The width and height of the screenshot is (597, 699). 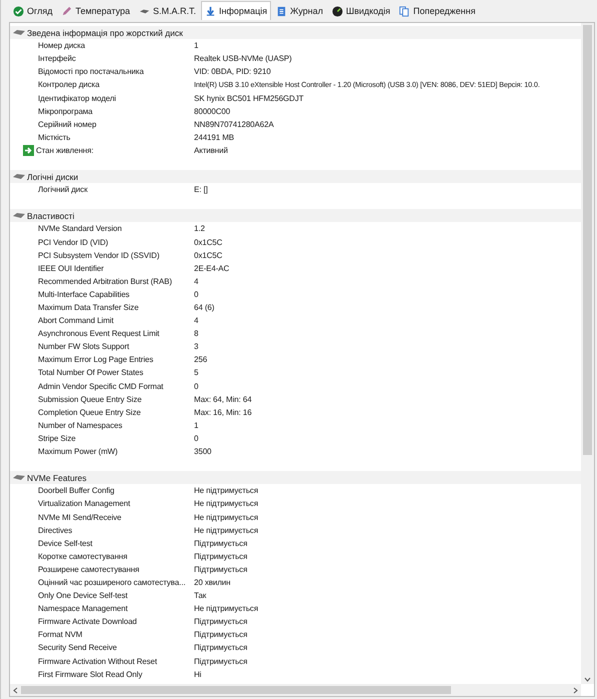 I want to click on property-label: Коротке самотестування, so click(x=83, y=556).